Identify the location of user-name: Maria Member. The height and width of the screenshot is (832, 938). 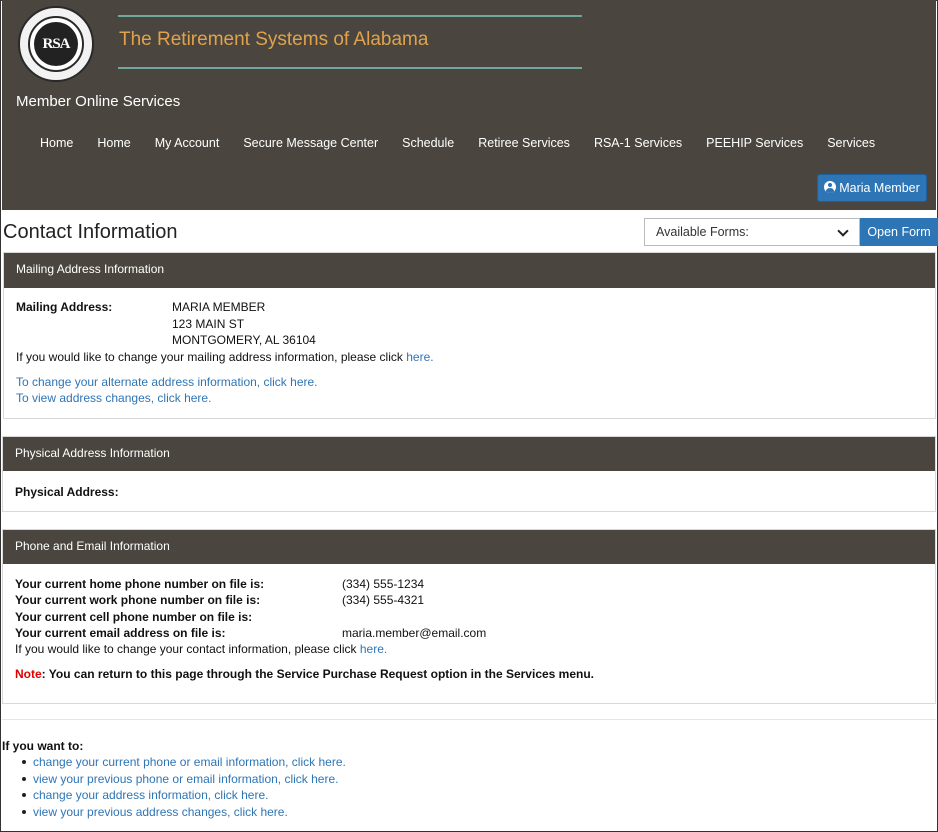
(879, 188).